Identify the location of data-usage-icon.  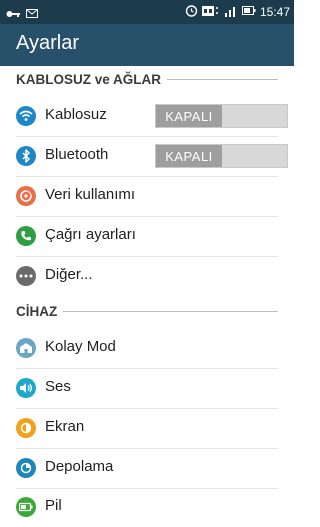
(26, 196).